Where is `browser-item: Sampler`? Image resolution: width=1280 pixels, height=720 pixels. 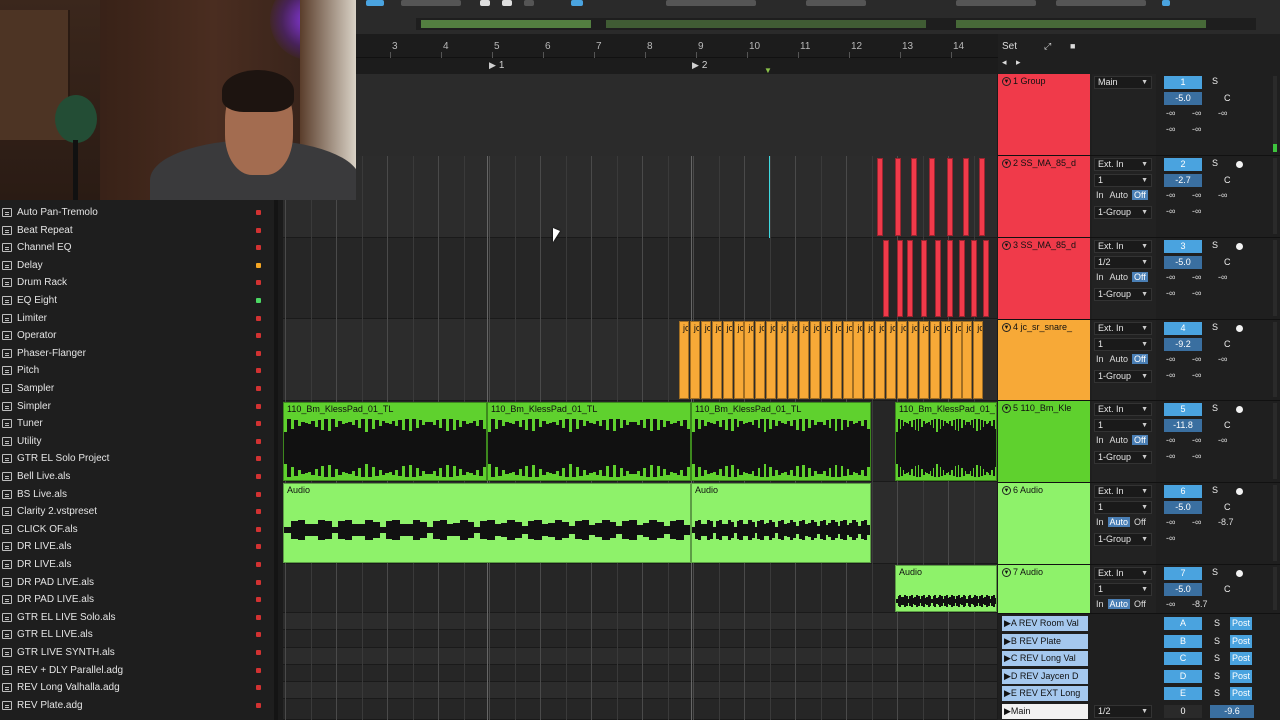 browser-item: Sampler is located at coordinates (135, 388).